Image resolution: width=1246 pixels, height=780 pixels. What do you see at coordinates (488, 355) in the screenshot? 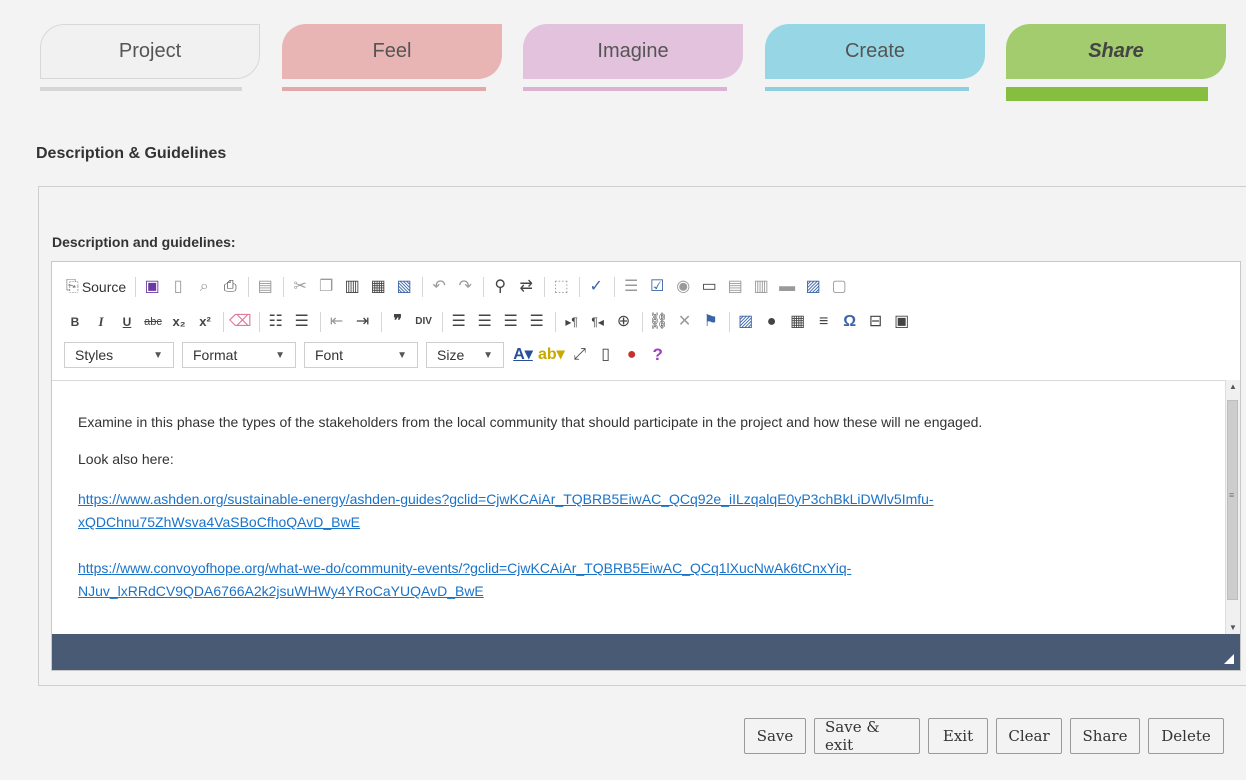
I see `chevron-down-icon: ▼` at bounding box center [488, 355].